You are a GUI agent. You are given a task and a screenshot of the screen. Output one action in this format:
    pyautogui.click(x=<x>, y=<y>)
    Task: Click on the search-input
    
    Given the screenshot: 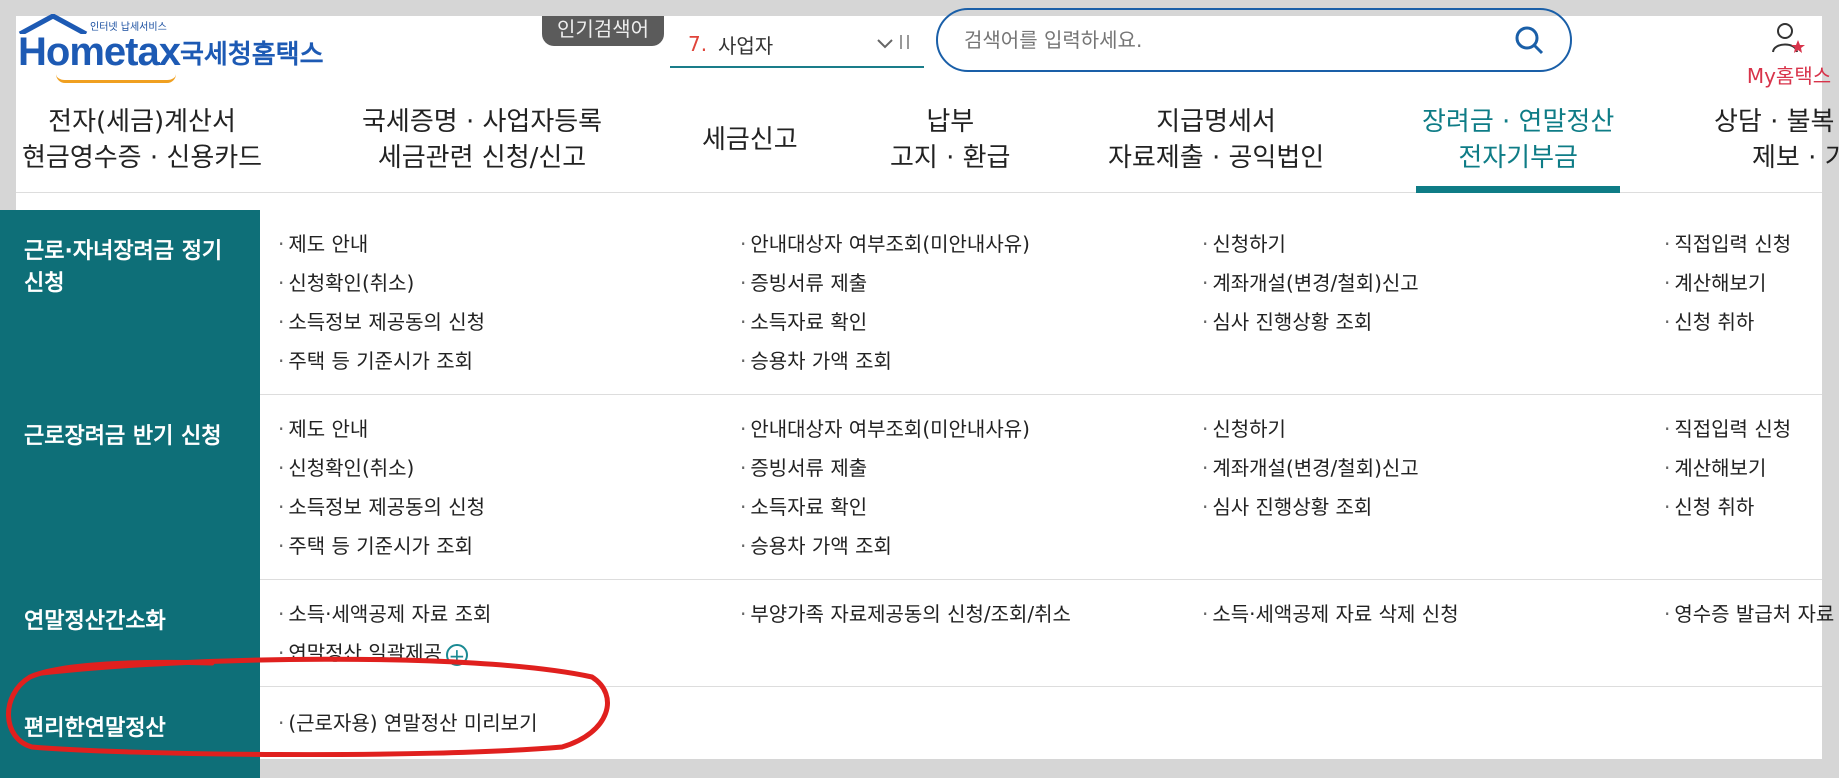 What is the action you would take?
    pyautogui.click(x=1237, y=40)
    